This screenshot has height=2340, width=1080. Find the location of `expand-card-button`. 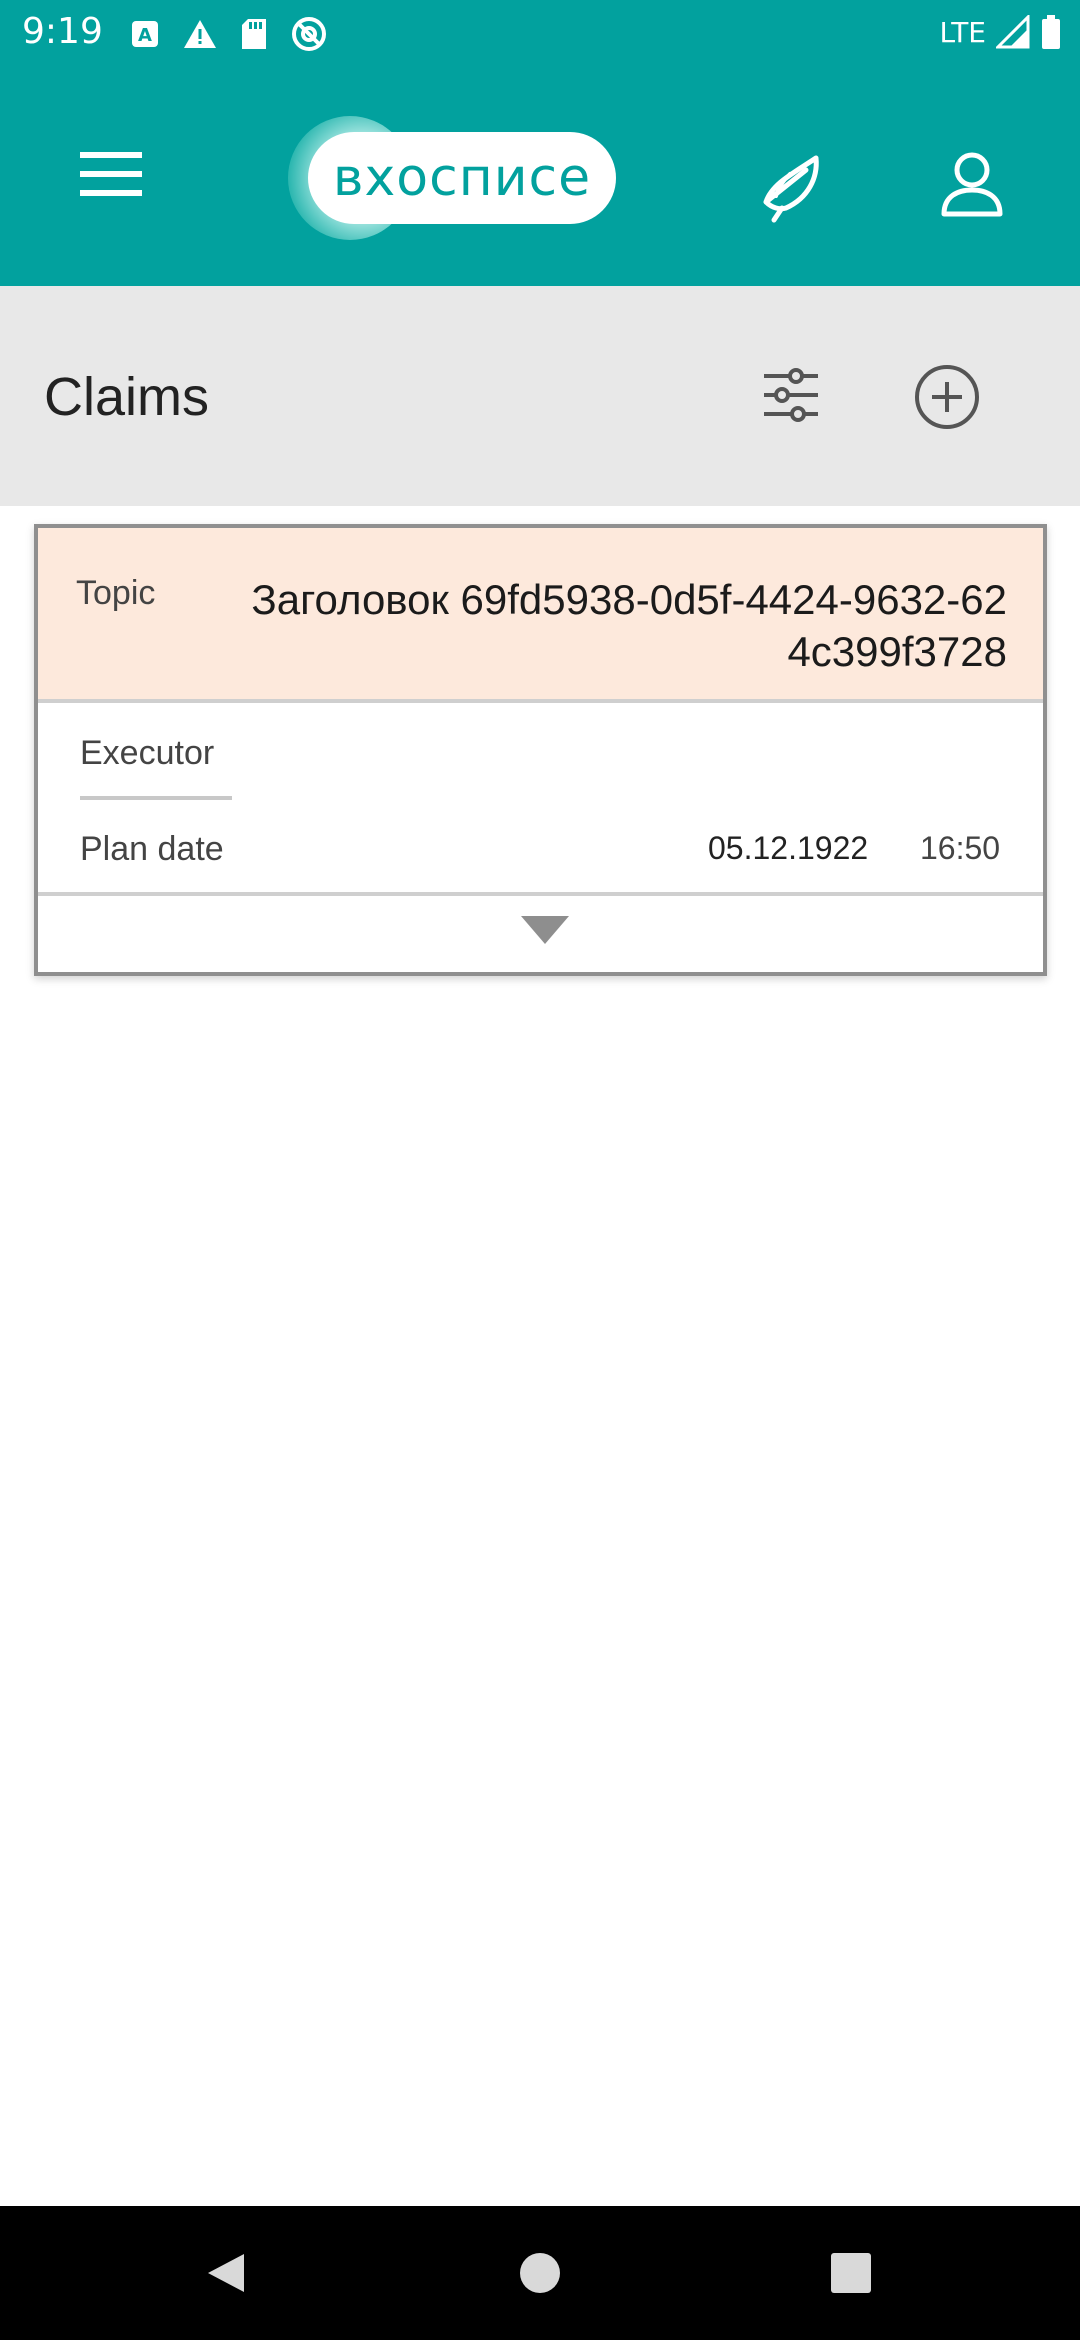

expand-card-button is located at coordinates (540, 934).